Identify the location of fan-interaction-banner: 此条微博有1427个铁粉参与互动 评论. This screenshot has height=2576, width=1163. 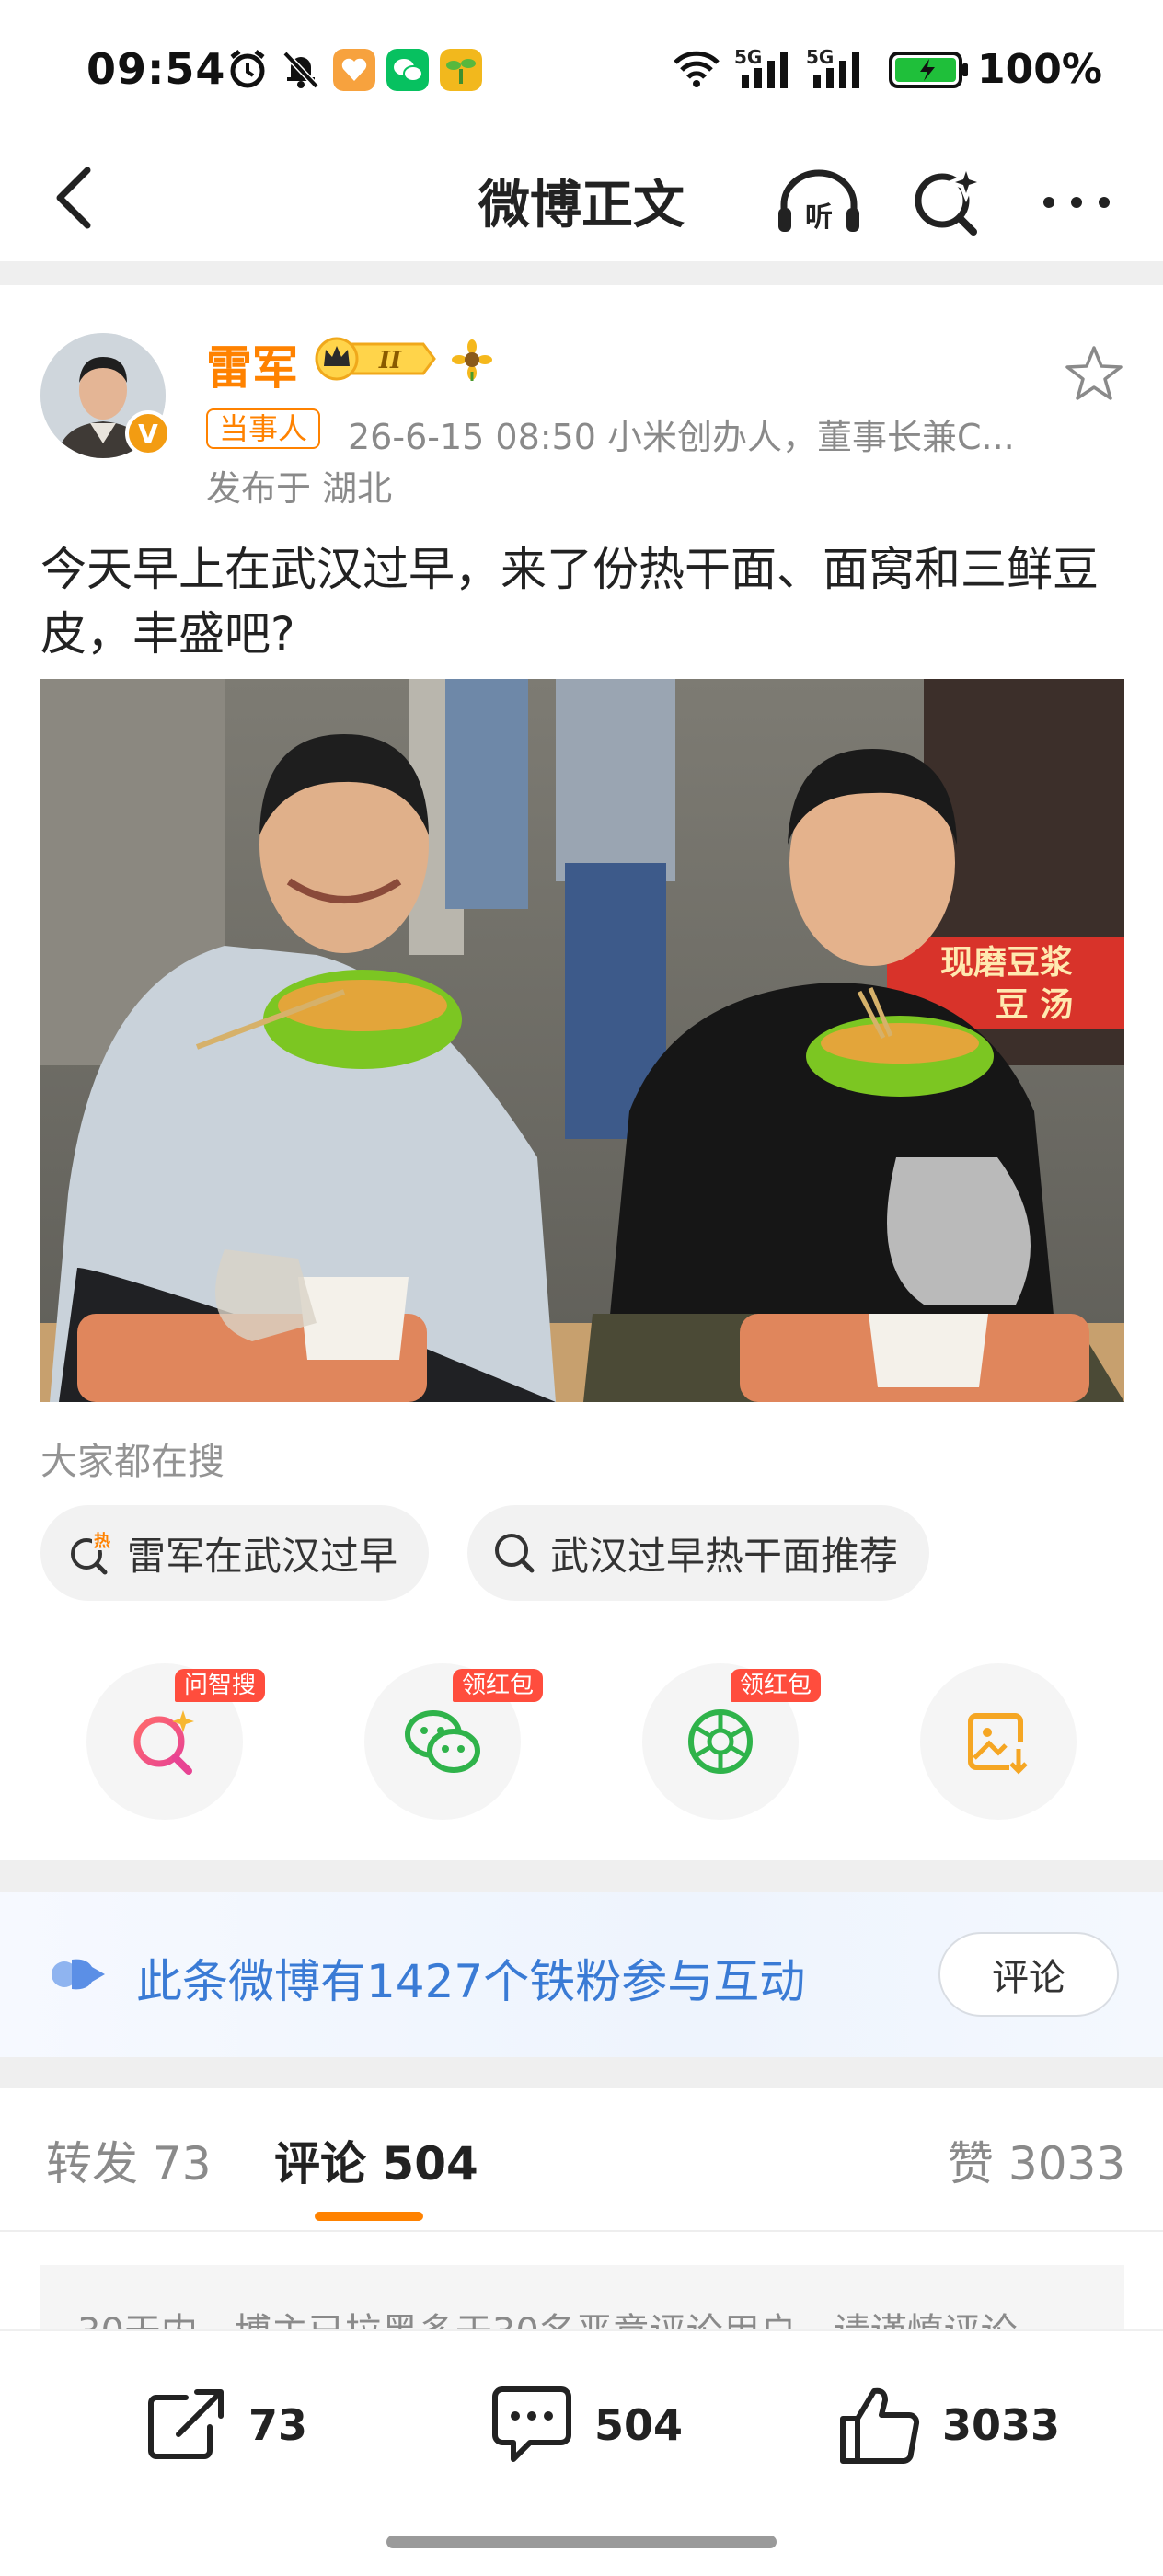
(581, 1974).